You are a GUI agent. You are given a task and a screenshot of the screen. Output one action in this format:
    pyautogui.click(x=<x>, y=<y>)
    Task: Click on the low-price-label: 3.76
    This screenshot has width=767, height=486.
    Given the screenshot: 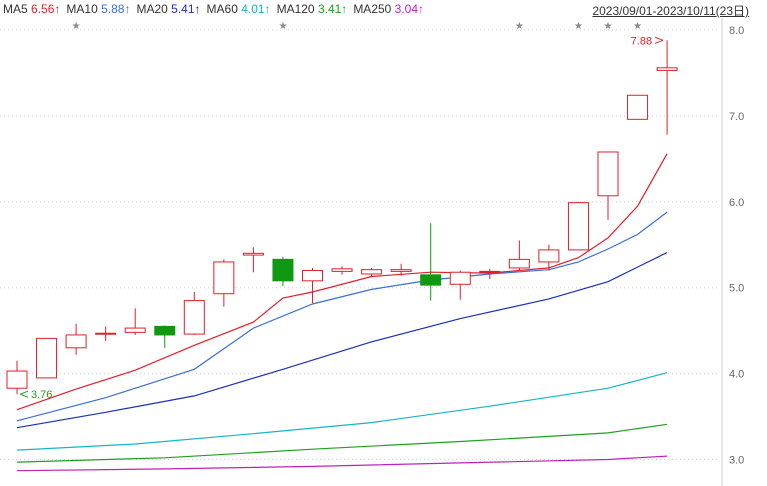 What is the action you would take?
    pyautogui.click(x=41, y=395)
    